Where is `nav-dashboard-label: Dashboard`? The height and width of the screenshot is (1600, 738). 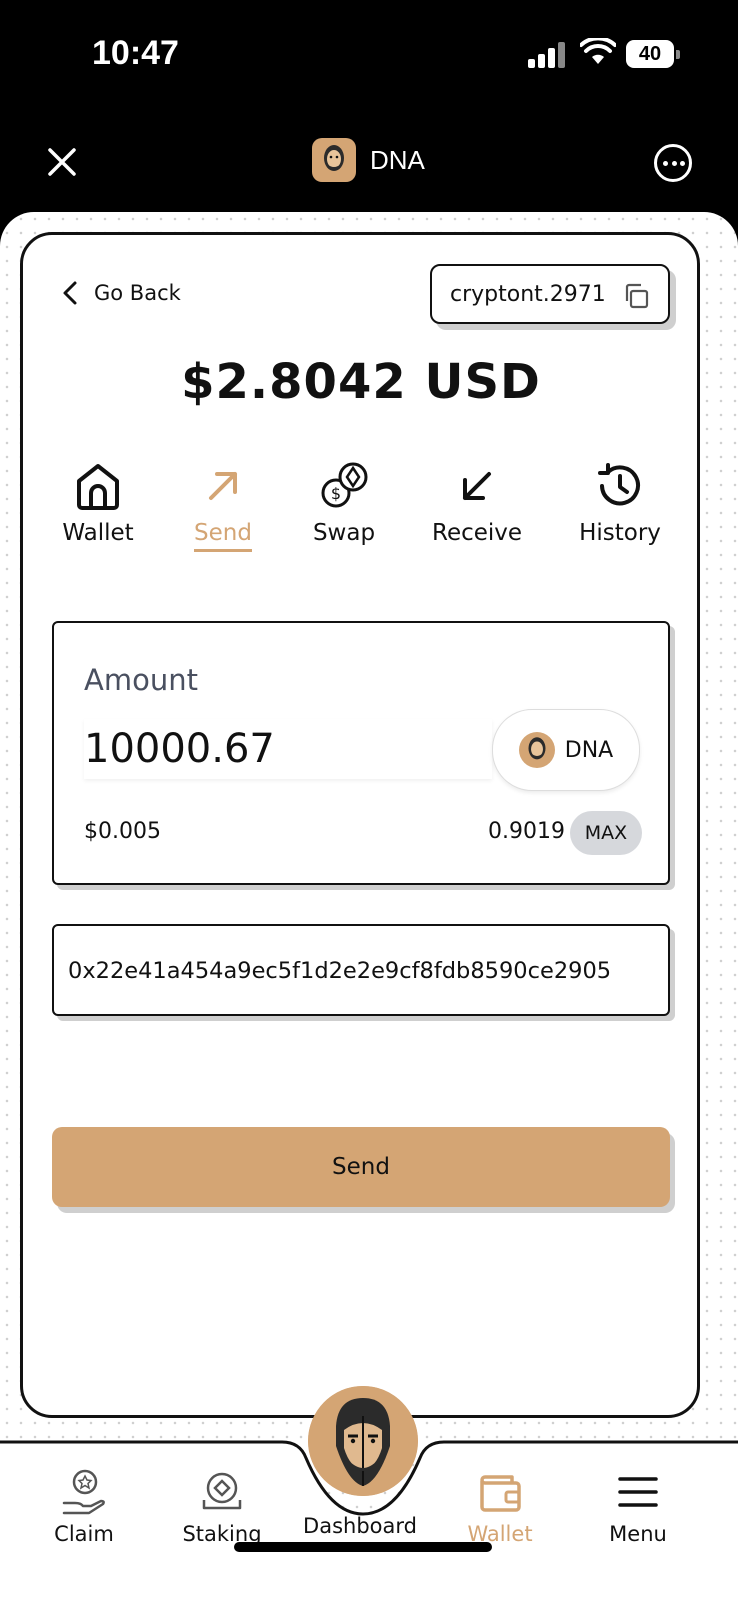
nav-dashboard-label: Dashboard is located at coordinates (360, 1526).